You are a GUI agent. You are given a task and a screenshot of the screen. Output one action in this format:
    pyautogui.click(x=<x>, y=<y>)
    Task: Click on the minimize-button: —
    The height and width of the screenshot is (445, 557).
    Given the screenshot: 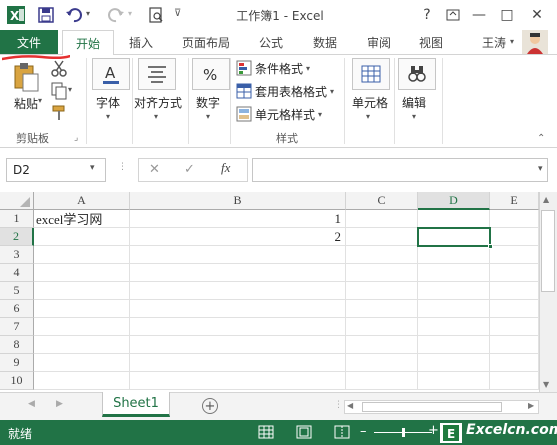 What is the action you would take?
    pyautogui.click(x=479, y=15)
    